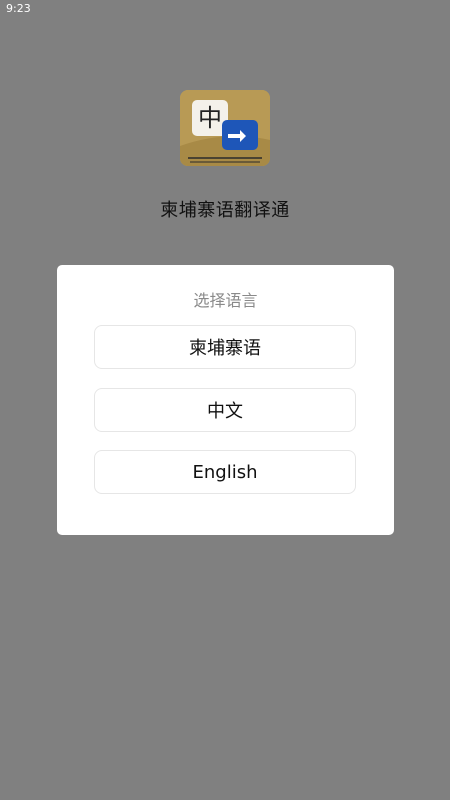 This screenshot has height=800, width=450. I want to click on logo-glyph: 中, so click(210, 118).